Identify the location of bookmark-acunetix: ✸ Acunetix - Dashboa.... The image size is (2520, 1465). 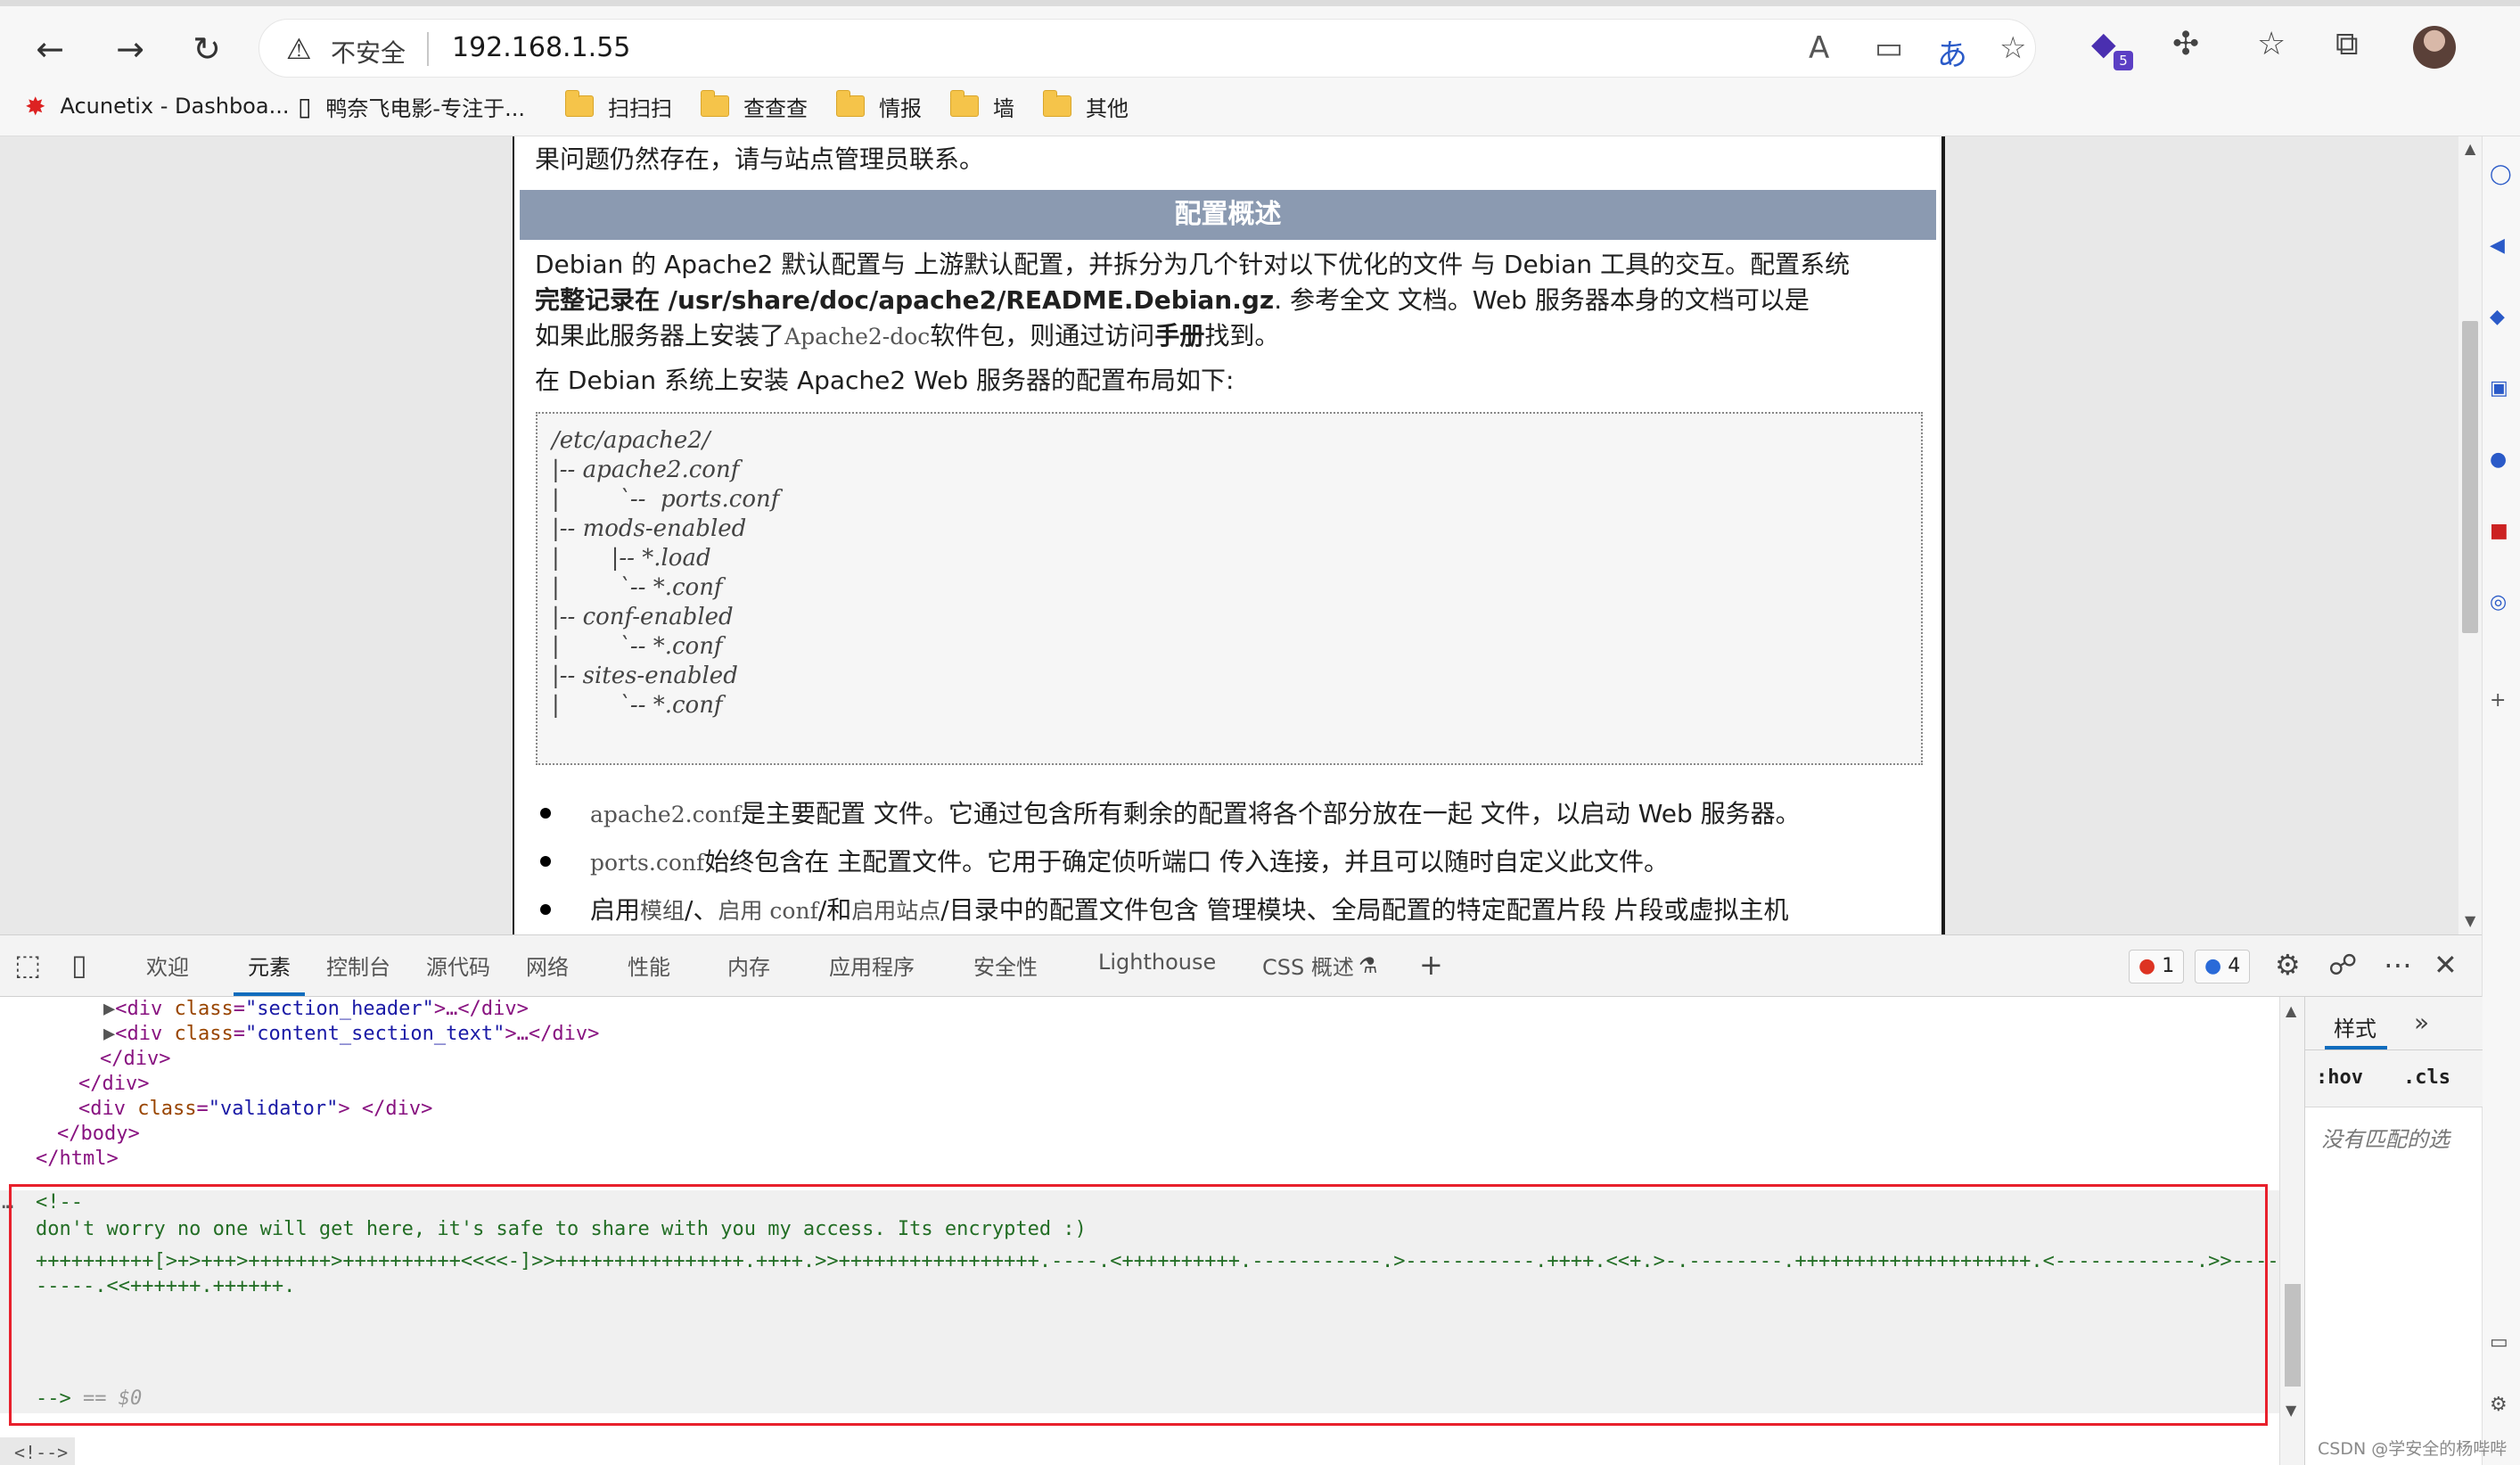
(157, 106).